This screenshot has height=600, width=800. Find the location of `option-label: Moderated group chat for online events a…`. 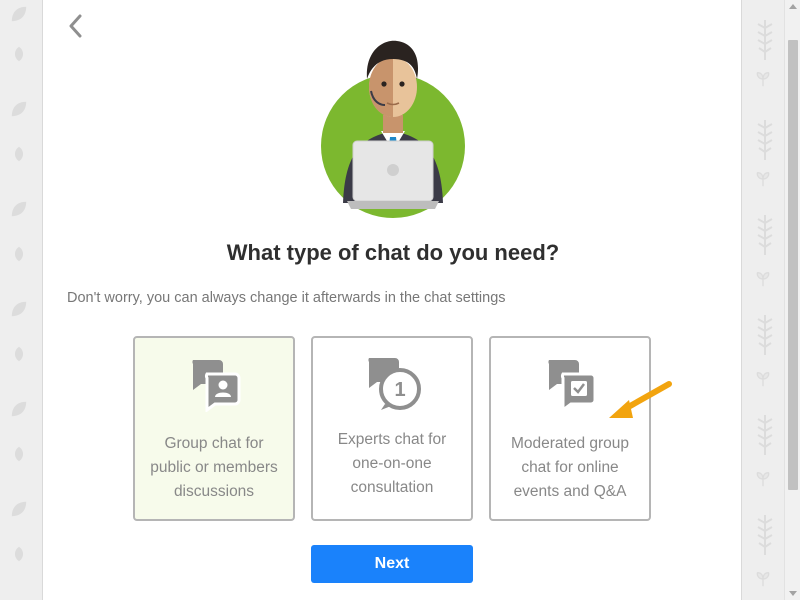

option-label: Moderated group chat for online events a… is located at coordinates (570, 467).